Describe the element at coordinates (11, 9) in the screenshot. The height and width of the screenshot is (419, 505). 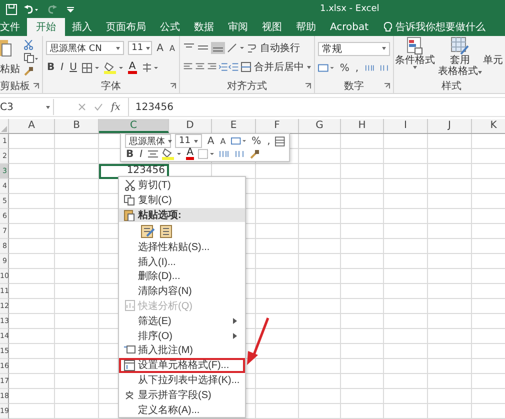
I see `save-icon` at that location.